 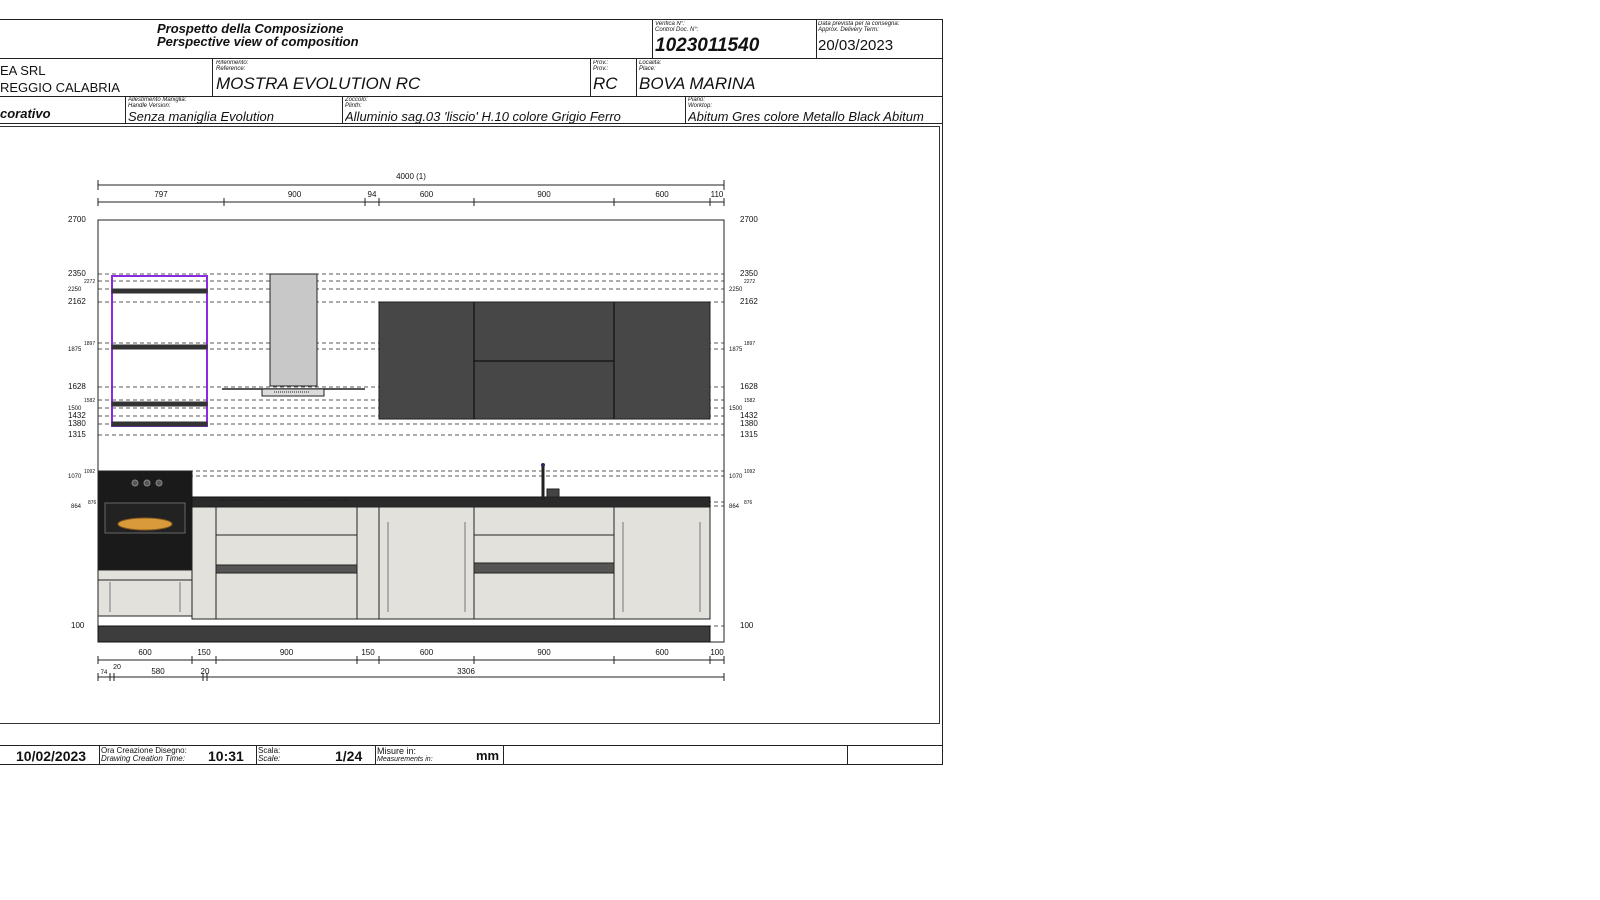 I want to click on right-level-label: 1897, so click(x=749, y=344).